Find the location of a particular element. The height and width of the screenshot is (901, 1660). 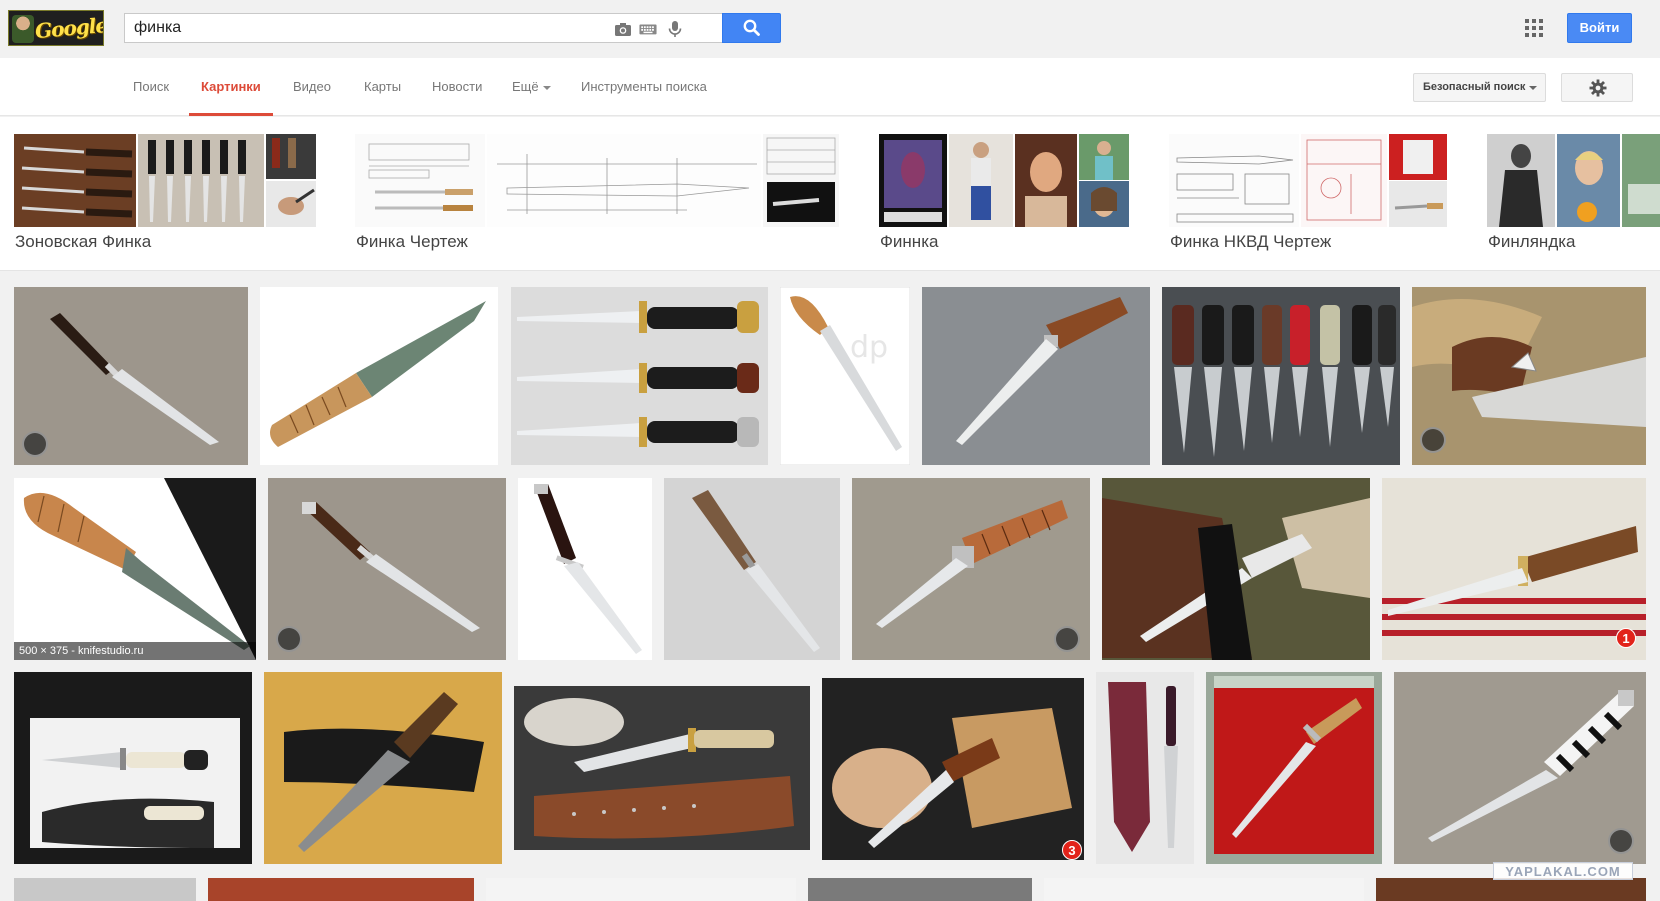

site-watermark: YAPLAKAL.COM is located at coordinates (1563, 871).